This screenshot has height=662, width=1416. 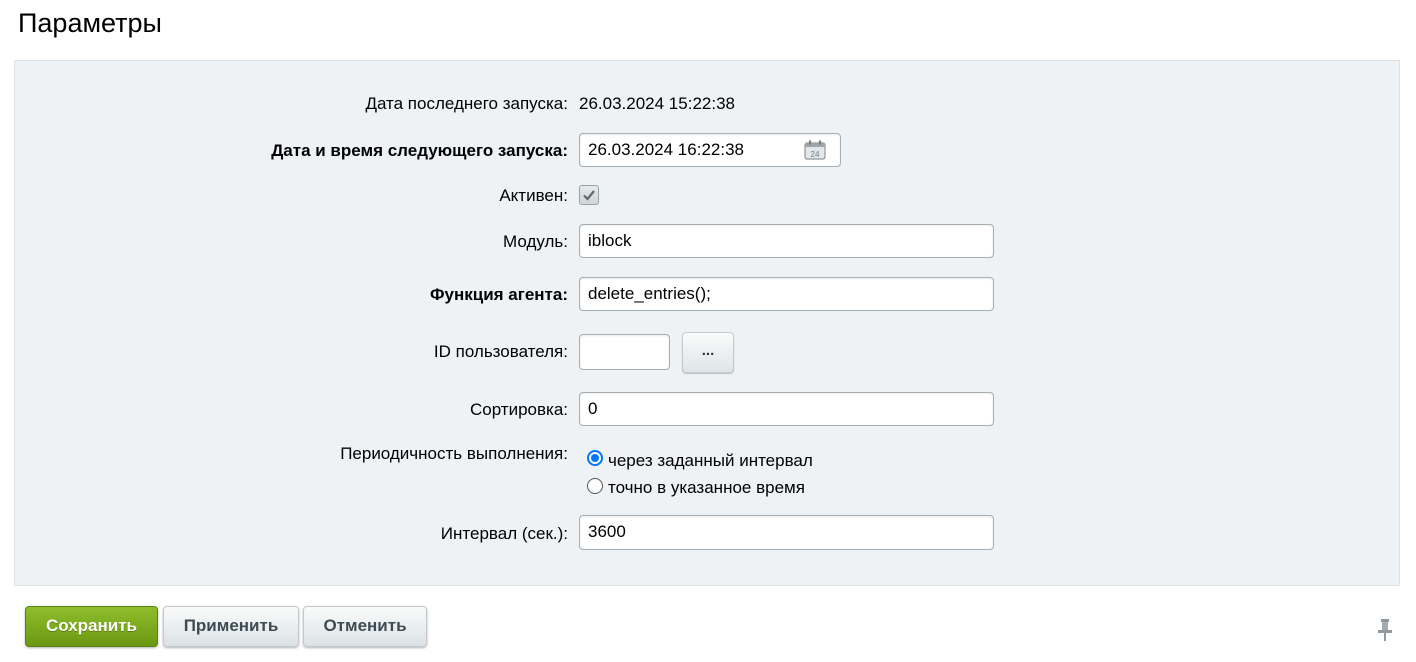 I want to click on agent-function-input: delete_entries();, so click(x=786, y=294).